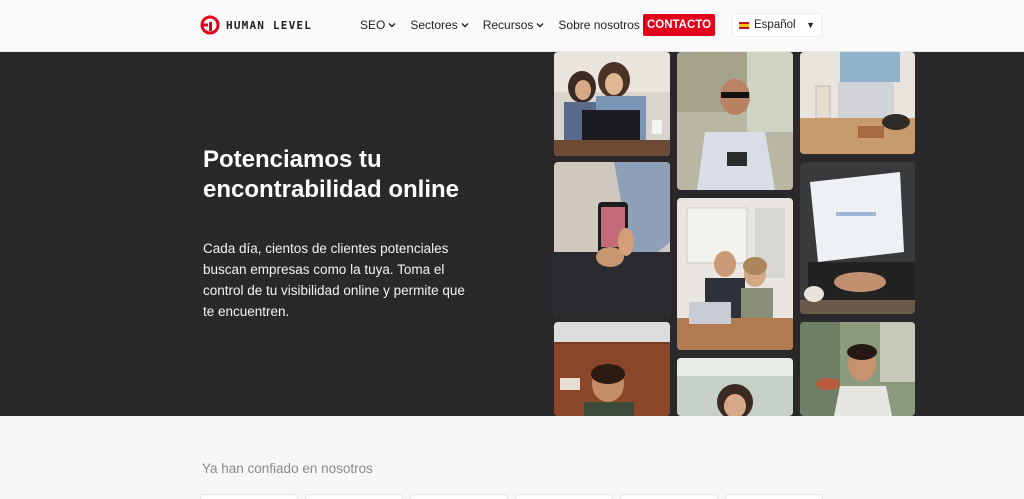 The height and width of the screenshot is (499, 1024). What do you see at coordinates (857, 238) in the screenshot?
I see `photo-laptop-search` at bounding box center [857, 238].